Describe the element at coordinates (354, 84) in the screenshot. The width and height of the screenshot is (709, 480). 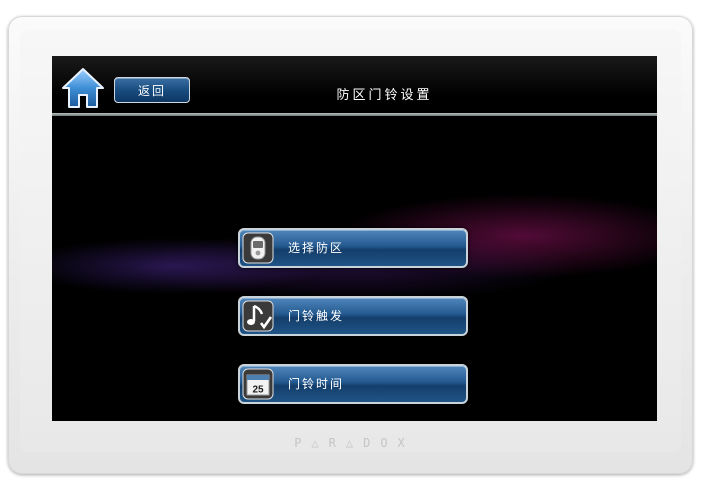
I see `header-bar: 返回 防区门铃设置` at that location.